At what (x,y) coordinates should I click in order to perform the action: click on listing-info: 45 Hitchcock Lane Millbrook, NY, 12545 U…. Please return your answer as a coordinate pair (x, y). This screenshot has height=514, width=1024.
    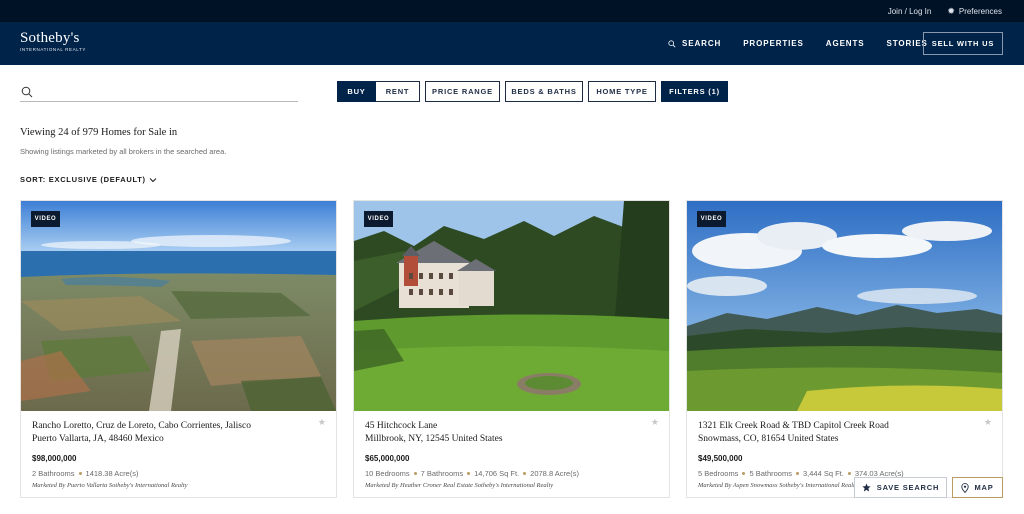
    Looking at the image, I should click on (510, 449).